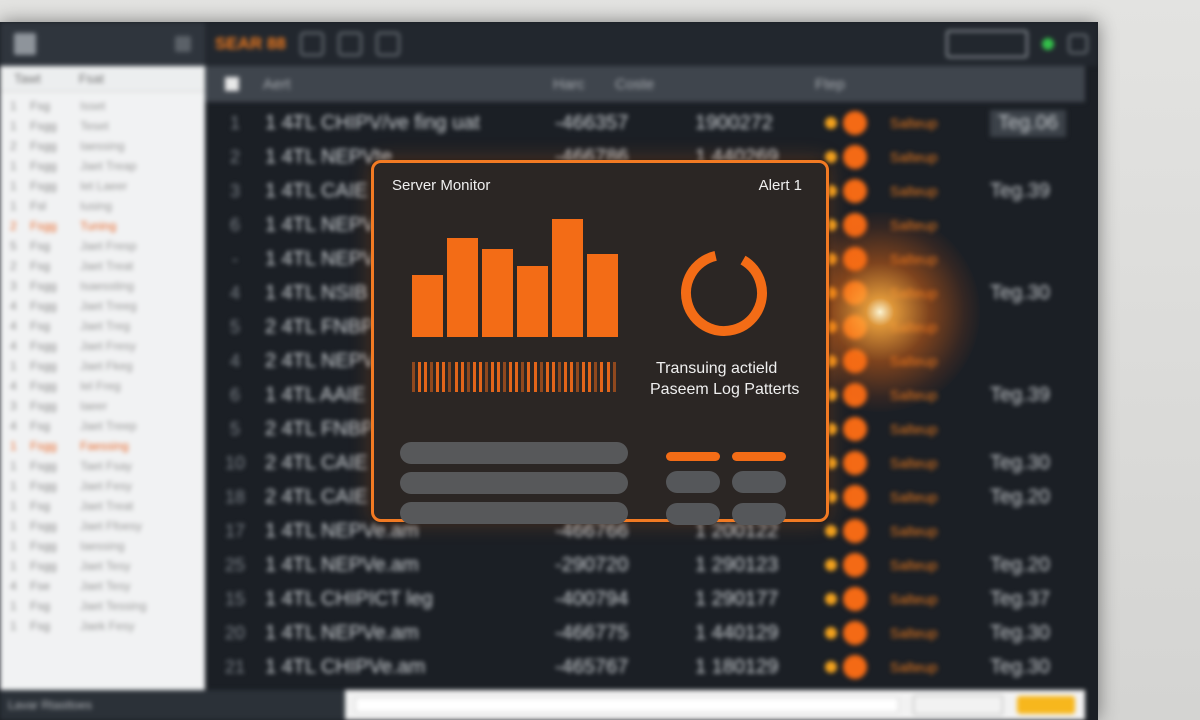  What do you see at coordinates (234, 122) in the screenshot?
I see `row-number: 1` at bounding box center [234, 122].